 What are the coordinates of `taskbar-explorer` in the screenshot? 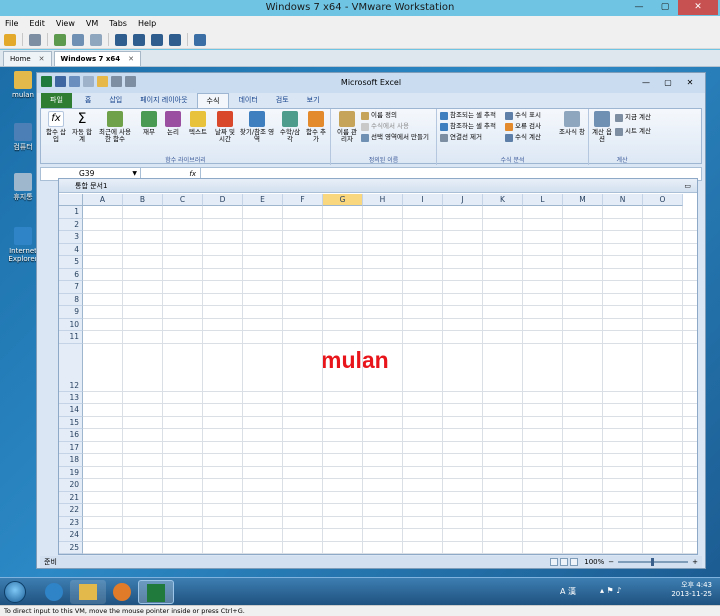 It's located at (88, 592).